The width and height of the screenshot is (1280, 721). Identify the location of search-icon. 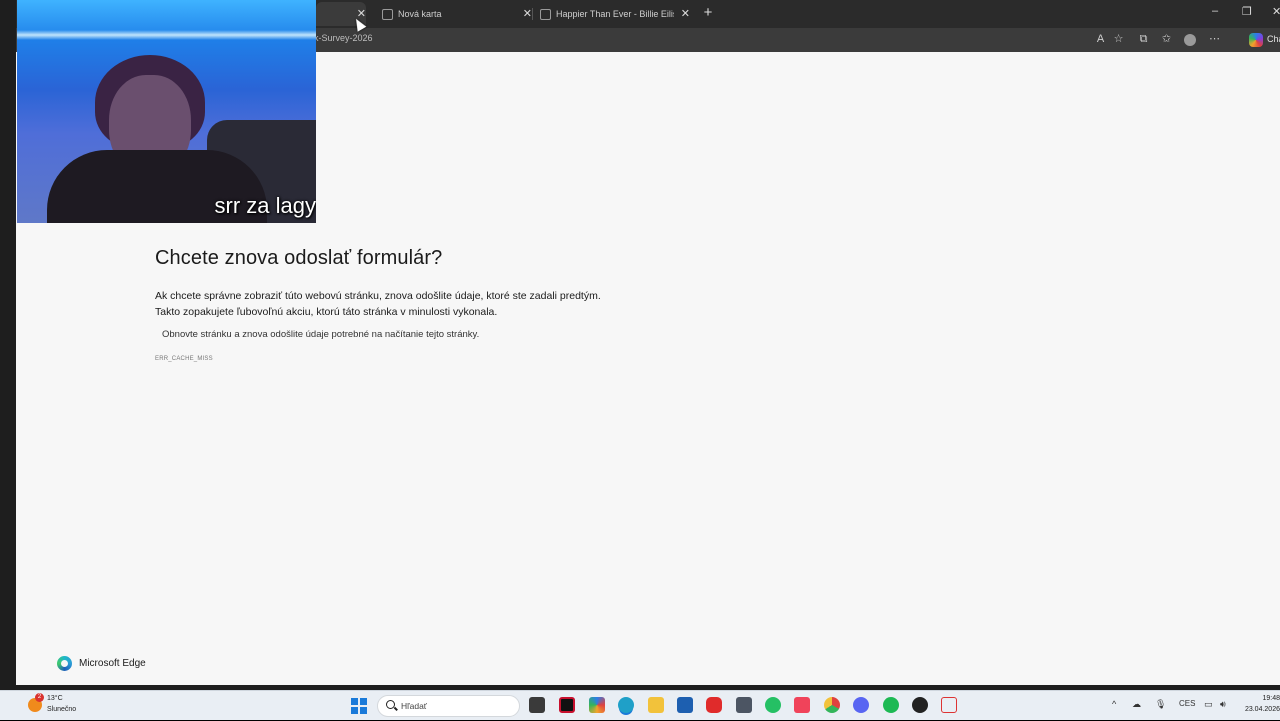
(390, 704).